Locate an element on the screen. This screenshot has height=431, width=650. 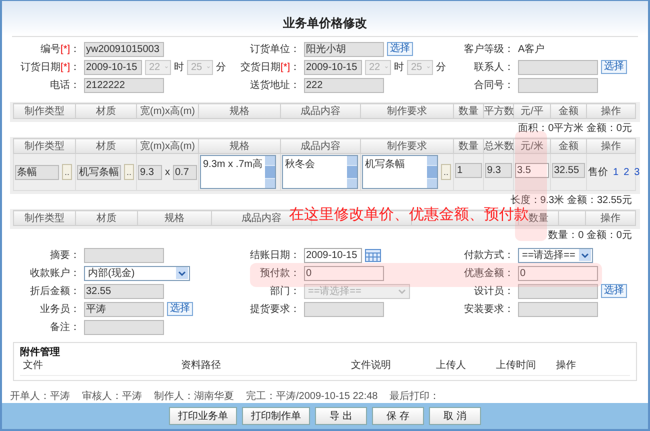
action-button: 保 存 is located at coordinates (398, 416).